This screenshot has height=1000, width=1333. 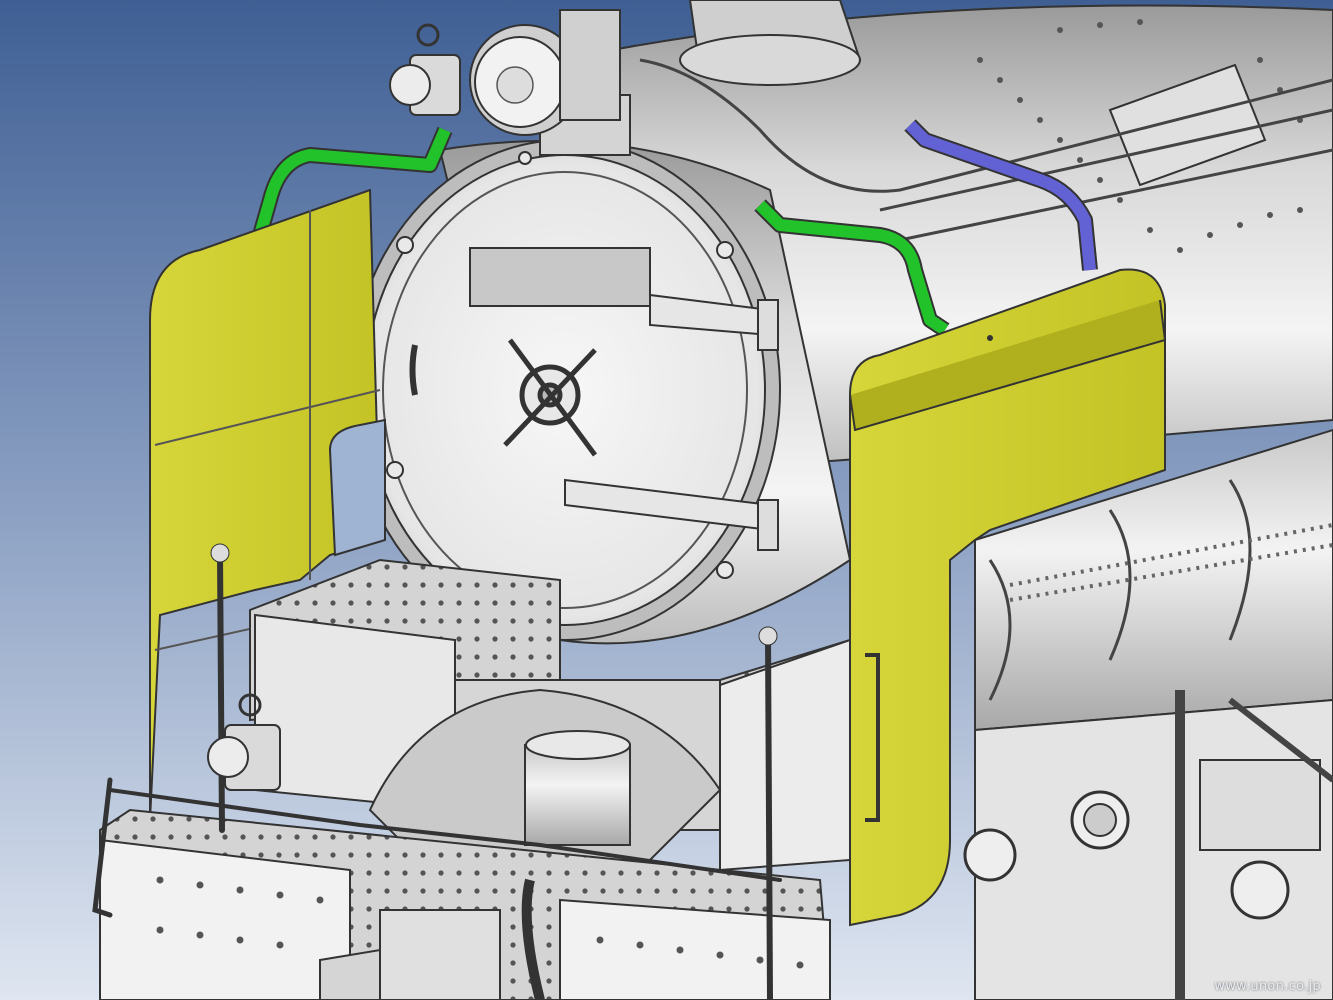 I want to click on number-plate, so click(x=560, y=277).